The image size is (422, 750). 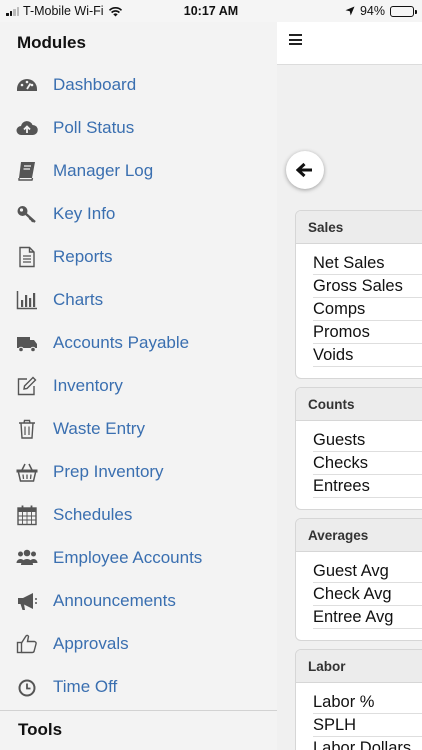 What do you see at coordinates (99, 428) in the screenshot?
I see `sidebar-item-label: Waste Entry` at bounding box center [99, 428].